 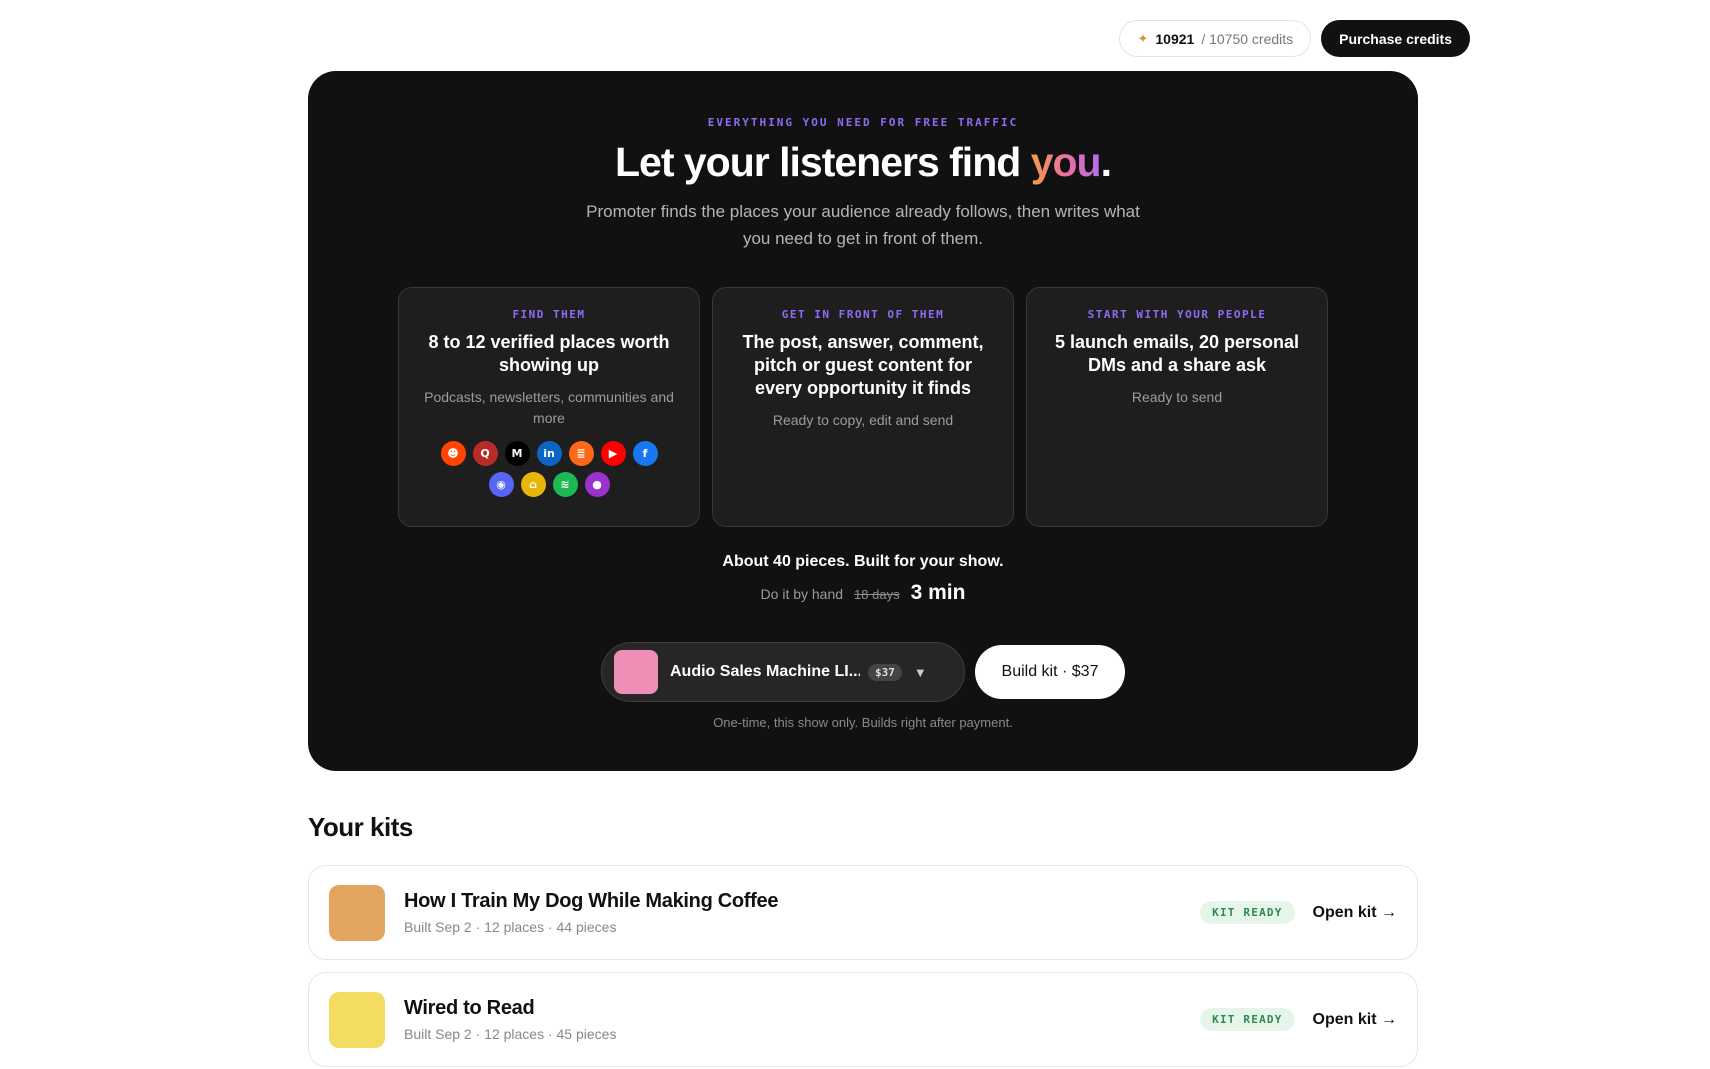 I want to click on card-desc: Ready to send, so click(x=1177, y=397).